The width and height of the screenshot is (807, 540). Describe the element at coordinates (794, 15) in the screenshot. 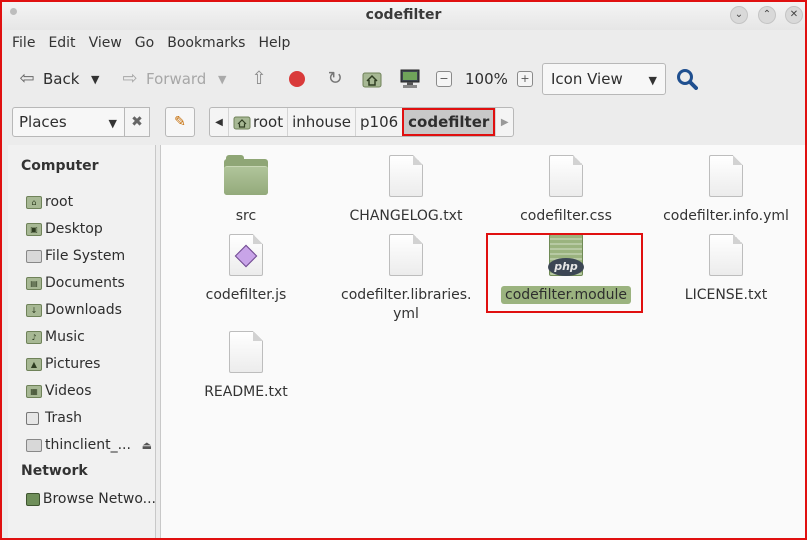

I see `close-window-button: ✕` at that location.